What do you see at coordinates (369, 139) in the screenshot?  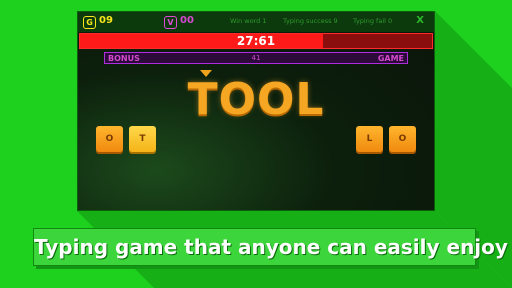 I see `letter-tile: L` at bounding box center [369, 139].